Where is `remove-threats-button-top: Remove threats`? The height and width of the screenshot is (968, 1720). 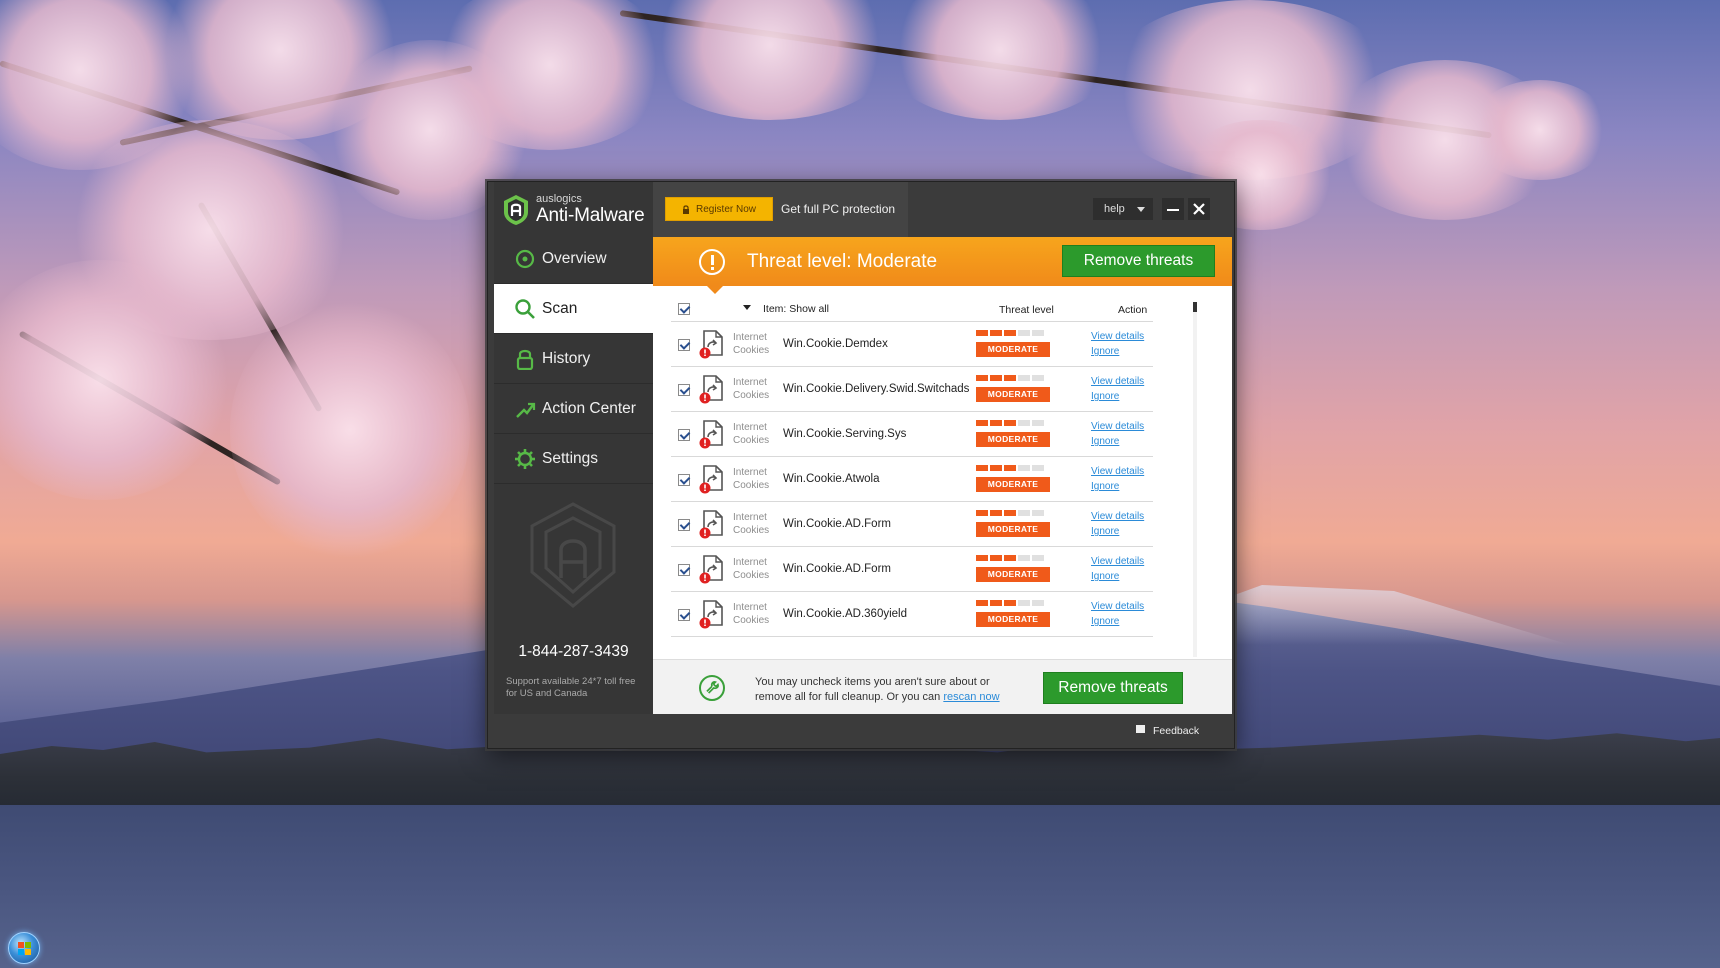
remove-threats-button-top: Remove threats is located at coordinates (1138, 261).